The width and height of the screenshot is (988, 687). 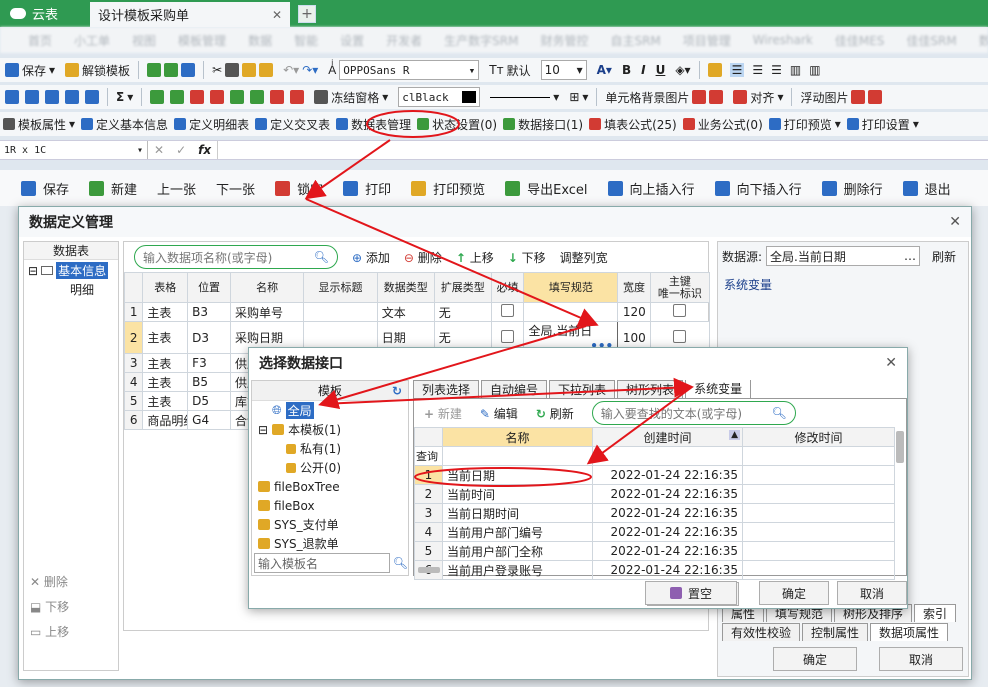 What do you see at coordinates (330, 448) in the screenshot?
I see `template-tree-item: 私有(1)` at bounding box center [330, 448].